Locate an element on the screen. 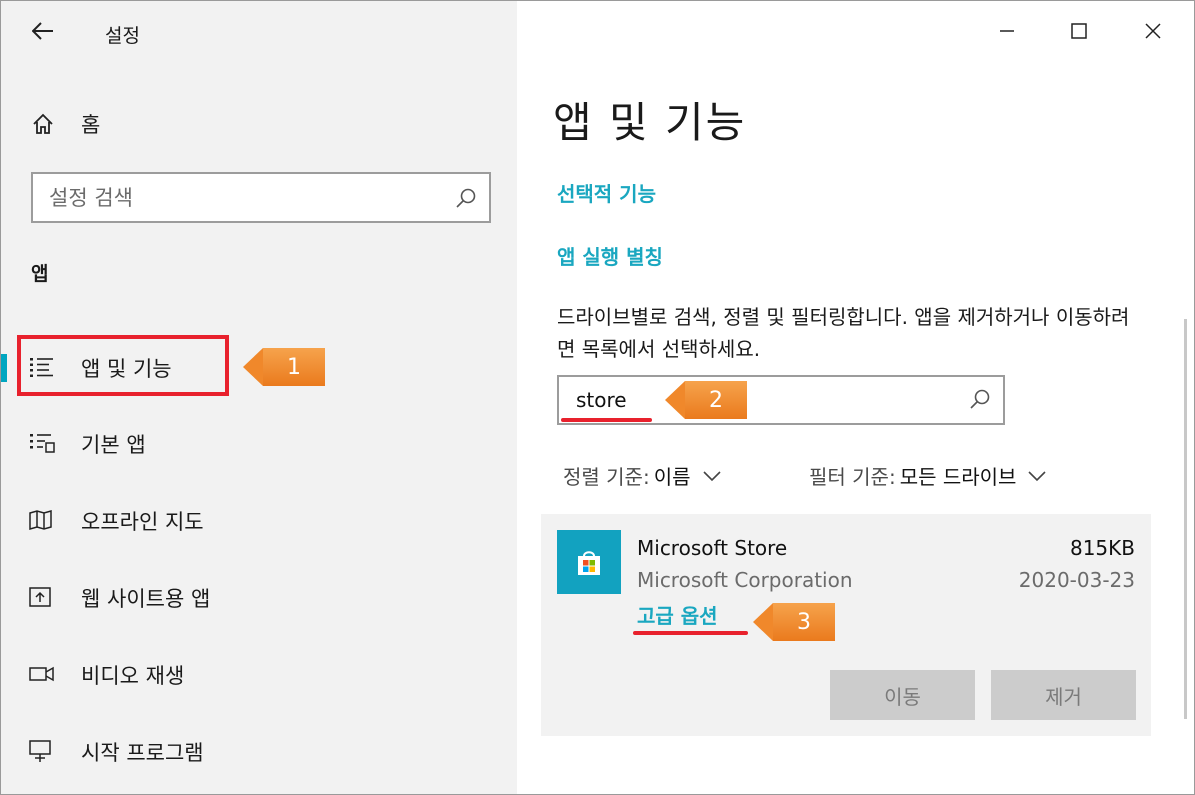 This screenshot has width=1195, height=795. back-button is located at coordinates (43, 31).